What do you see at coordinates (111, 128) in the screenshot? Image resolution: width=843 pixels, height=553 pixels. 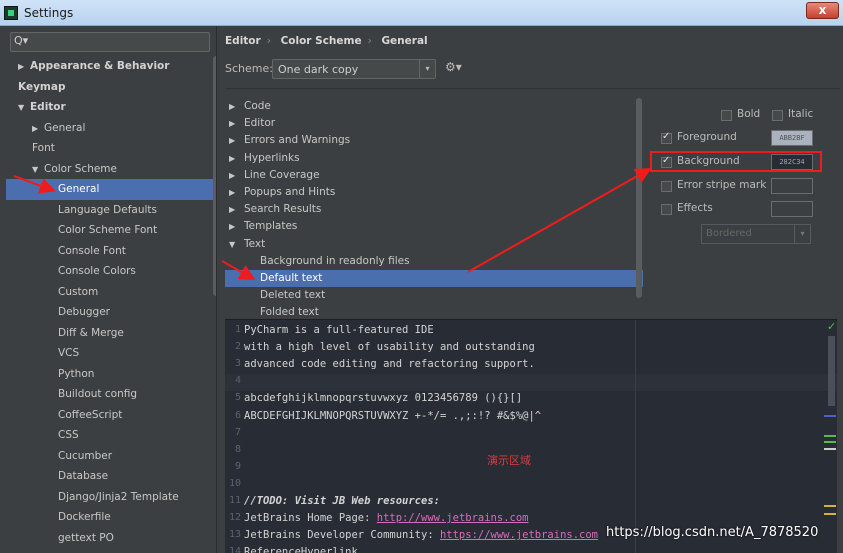 I see `sidebar-item: ▶ General` at bounding box center [111, 128].